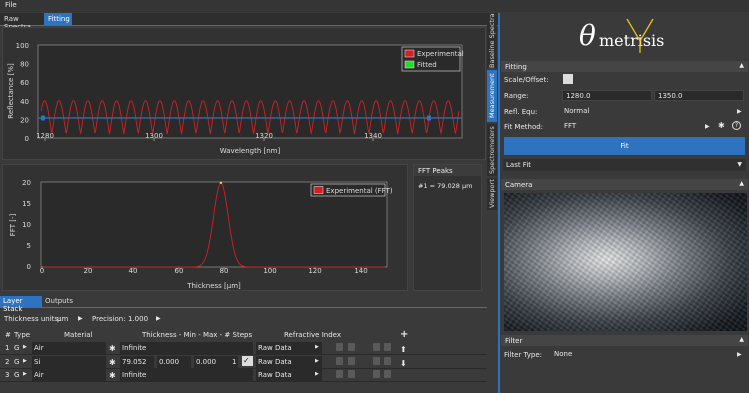 This screenshot has width=749, height=393. Describe the element at coordinates (492, 40) in the screenshot. I see `tab-baseline-spectra: Baseline Spectra` at that location.